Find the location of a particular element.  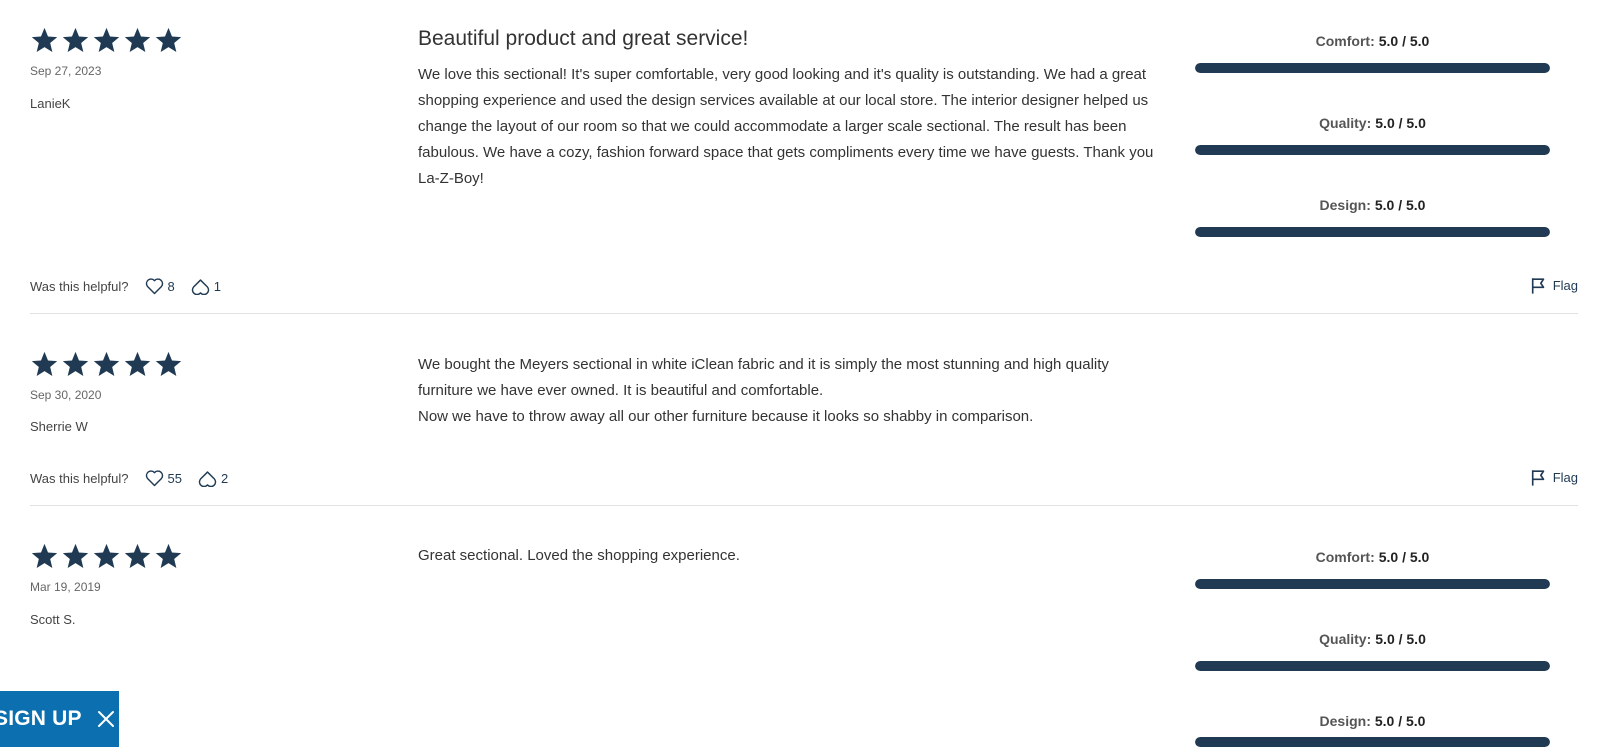

helpful-row: Was this helpful? 55 2 is located at coordinates (137, 478).